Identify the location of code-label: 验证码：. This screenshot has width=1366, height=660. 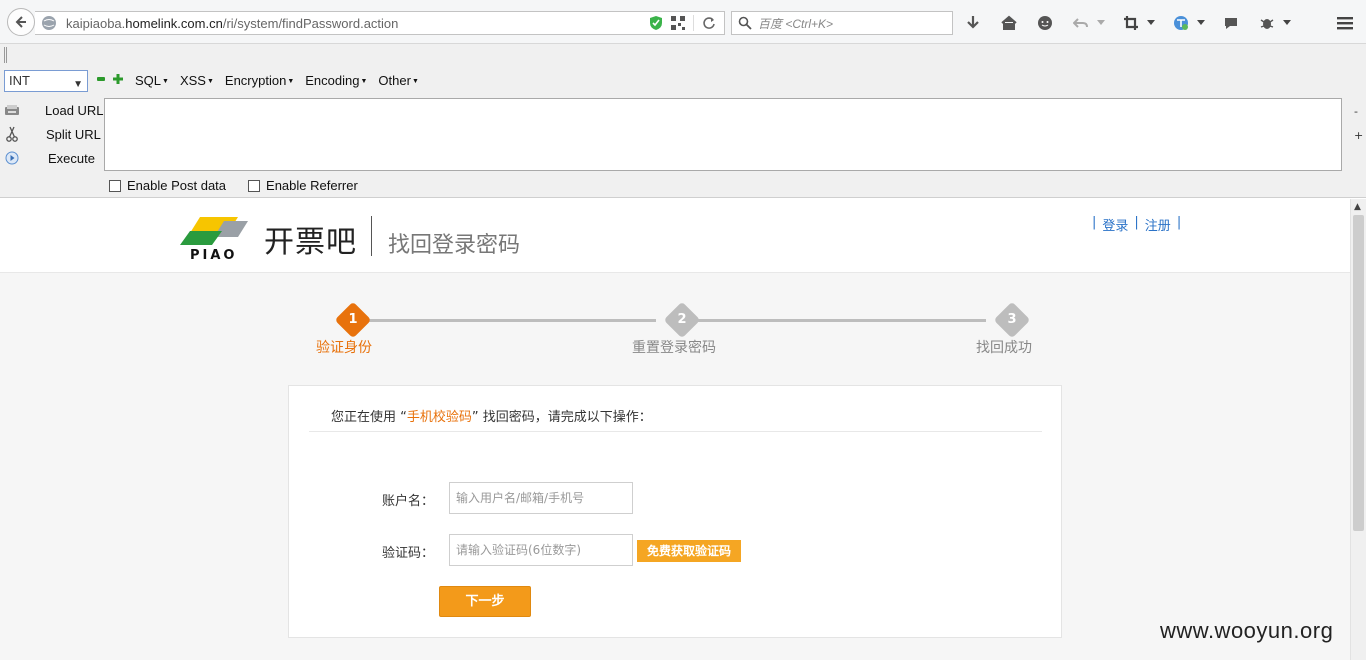
(408, 553).